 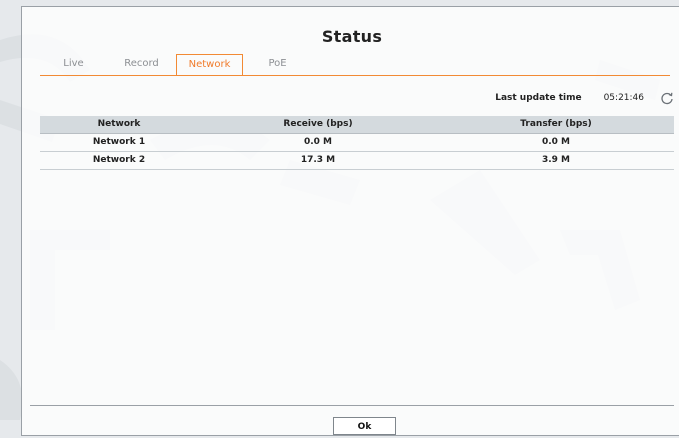 I want to click on cell-receive: 0.0 M, so click(x=318, y=142).